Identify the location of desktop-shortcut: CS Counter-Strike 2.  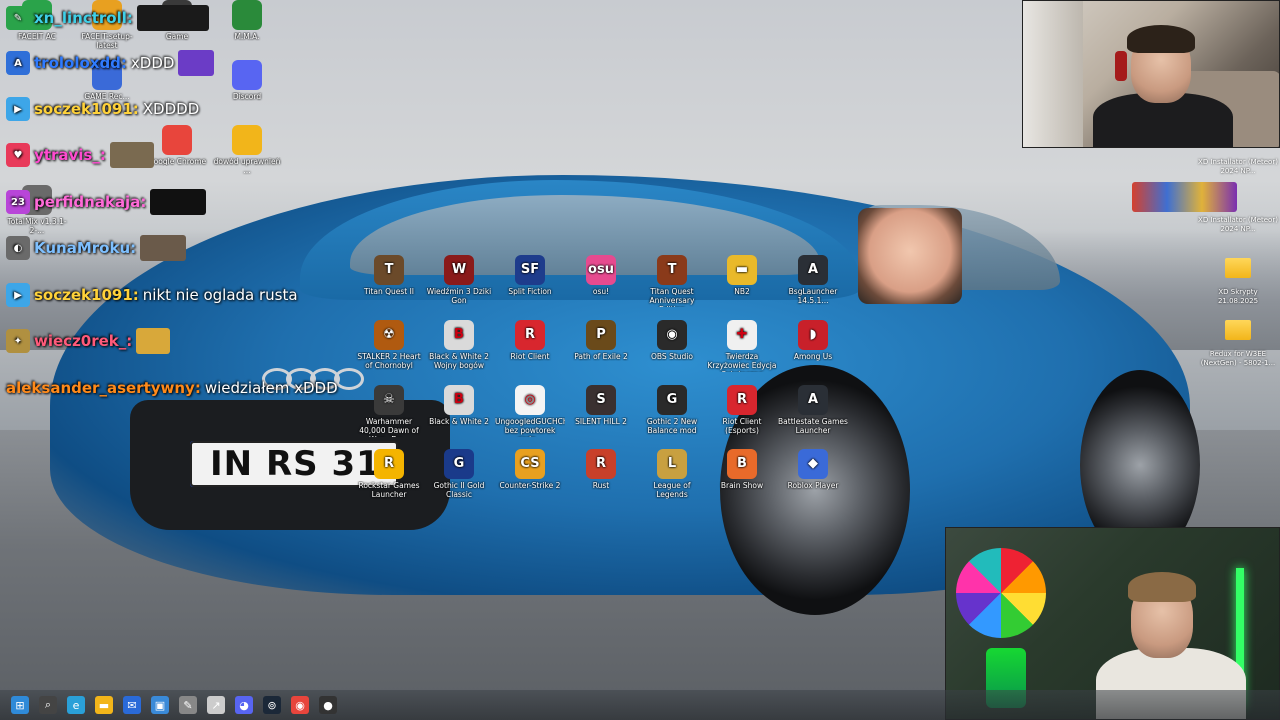
(530, 469).